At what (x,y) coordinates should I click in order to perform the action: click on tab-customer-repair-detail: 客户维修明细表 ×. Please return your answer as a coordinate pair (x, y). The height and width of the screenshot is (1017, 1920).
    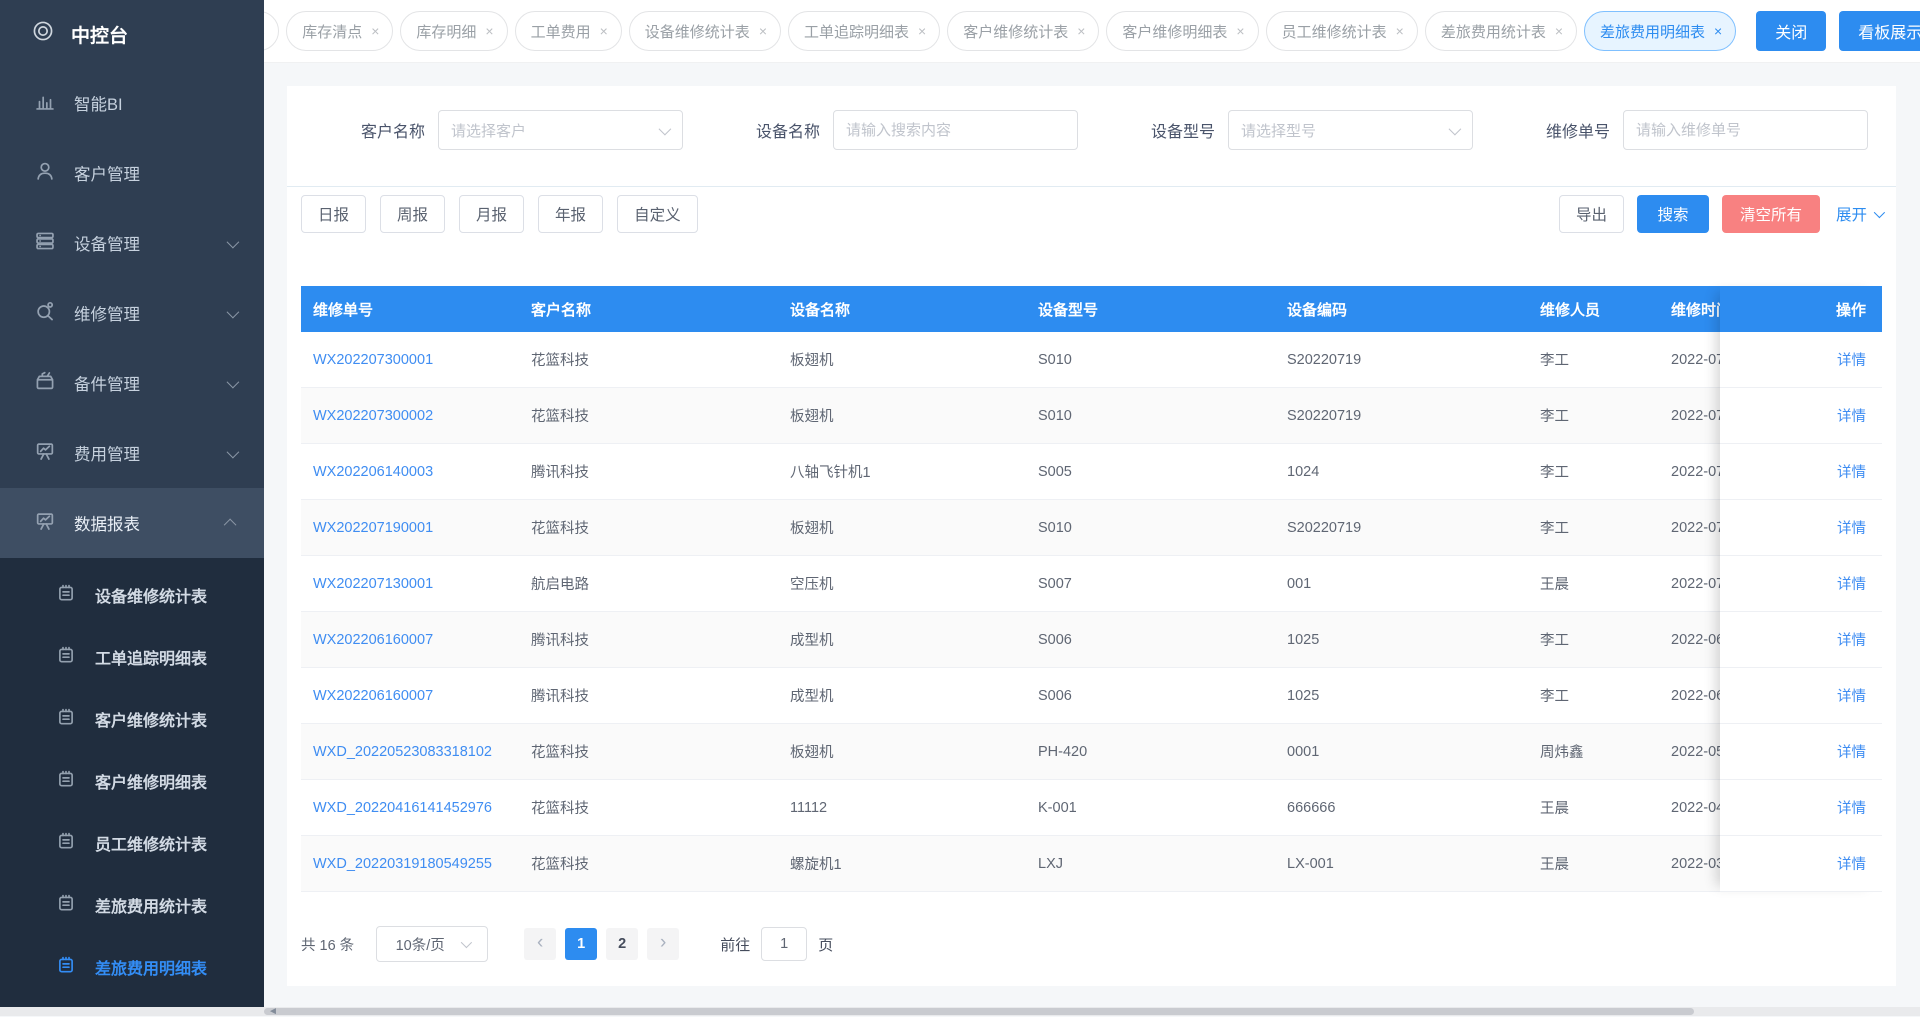
    Looking at the image, I should click on (1182, 31).